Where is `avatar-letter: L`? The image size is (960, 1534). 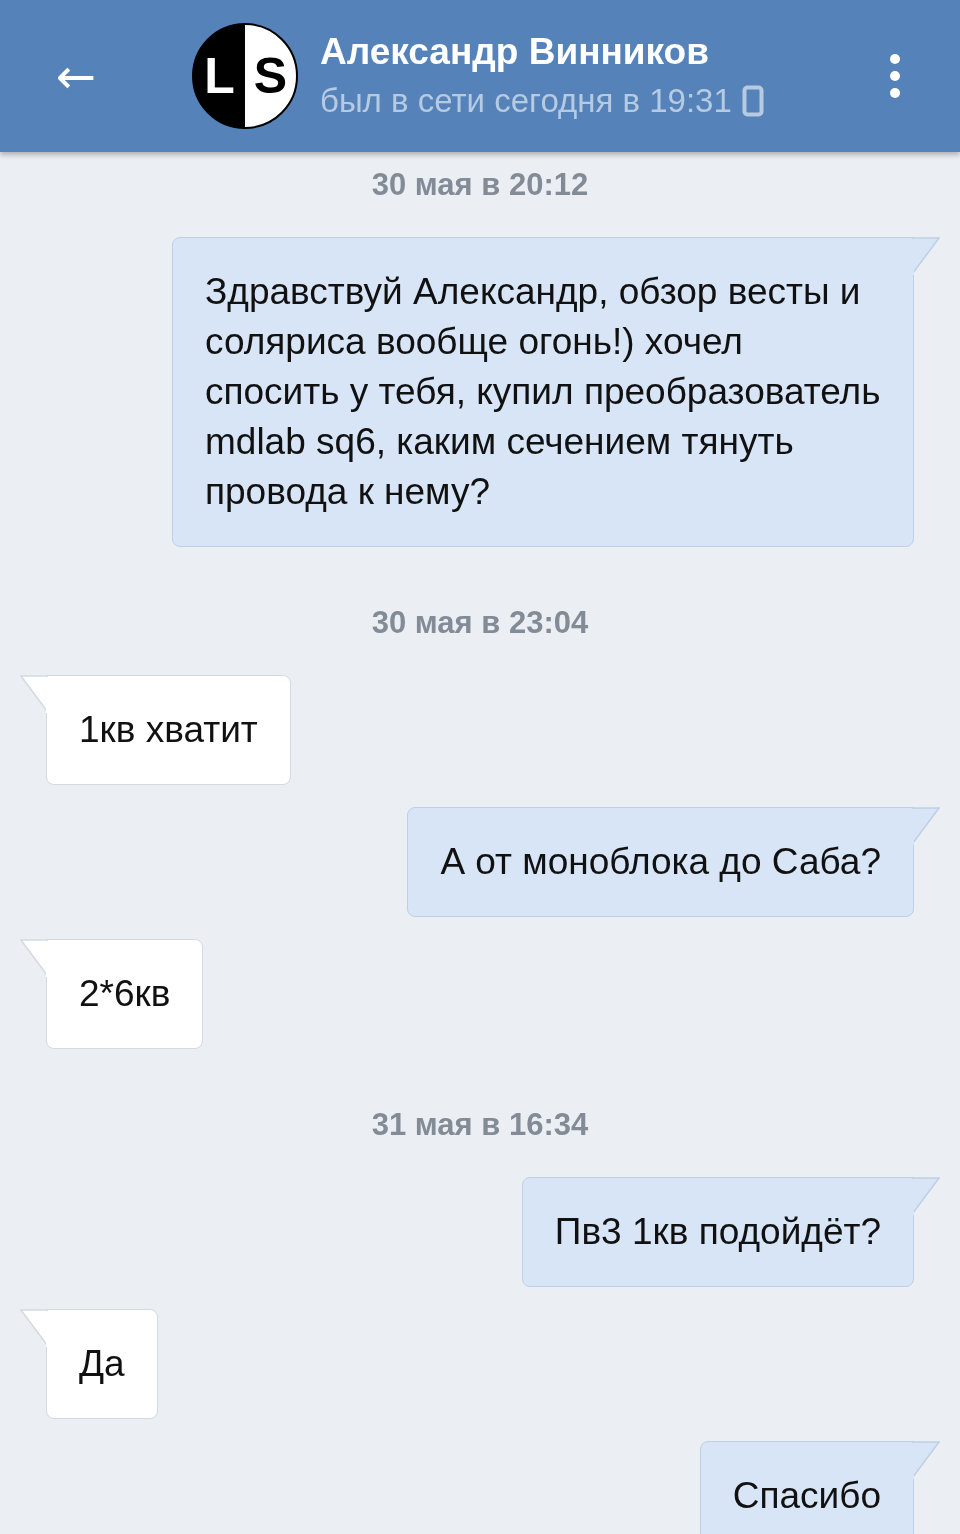 avatar-letter: L is located at coordinates (219, 76).